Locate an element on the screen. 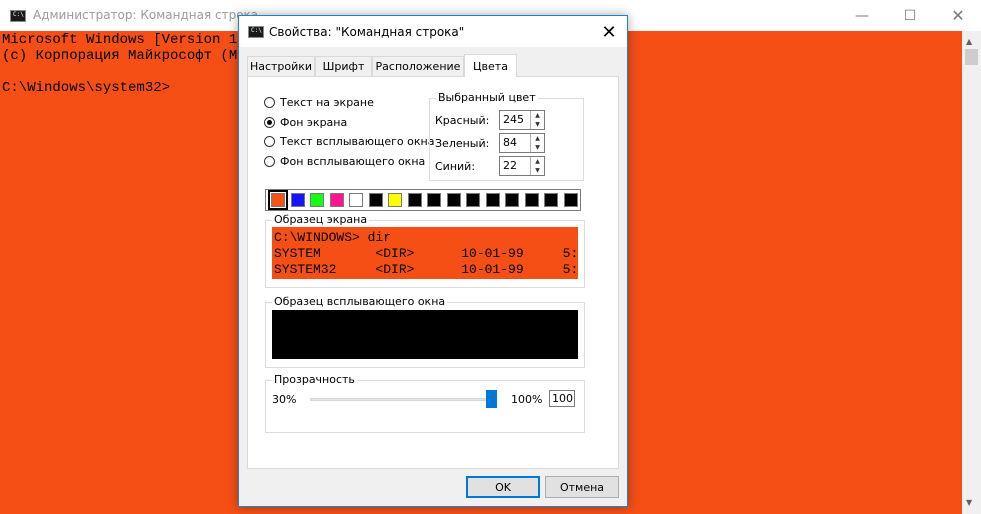 The image size is (981, 514). radio-popup-background: Фон всплывающего окна is located at coordinates (344, 161).